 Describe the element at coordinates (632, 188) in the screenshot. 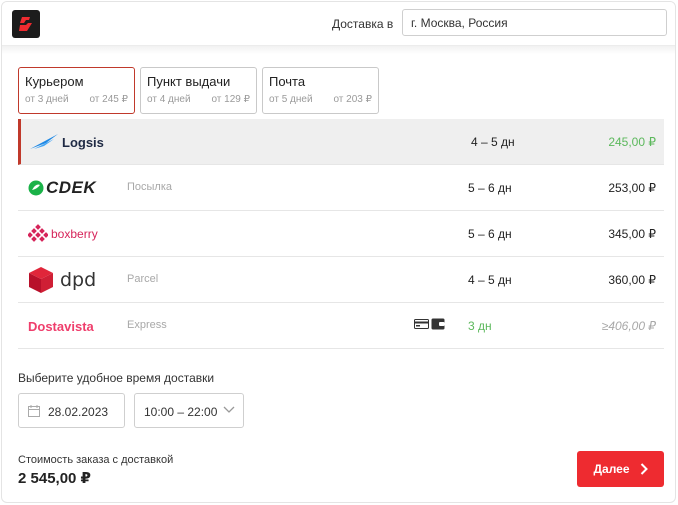

I see `carrier-price: 253,00 ₽` at that location.